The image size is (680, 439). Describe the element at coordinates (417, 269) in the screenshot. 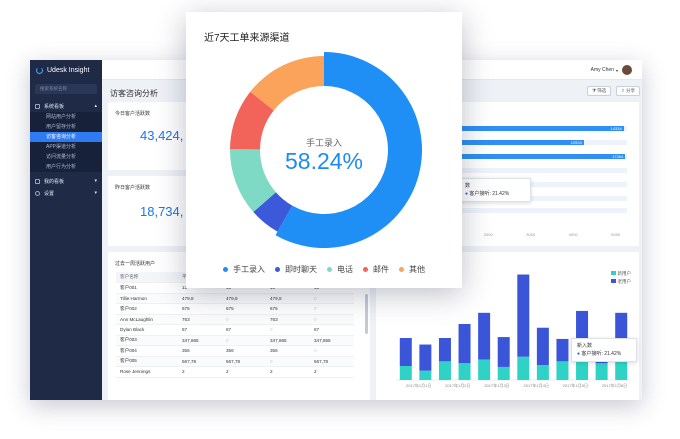

I see `legend-label: 其他` at that location.